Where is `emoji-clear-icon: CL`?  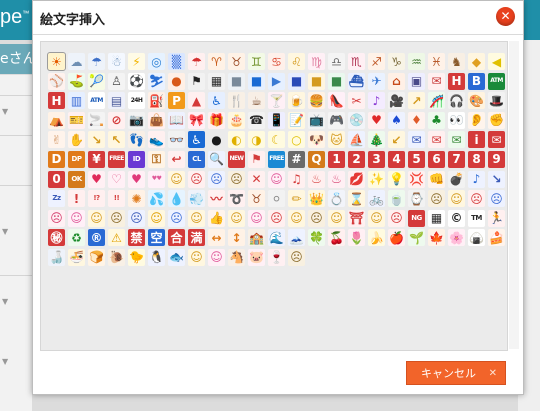 emoji-clear-icon: CL is located at coordinates (196, 159).